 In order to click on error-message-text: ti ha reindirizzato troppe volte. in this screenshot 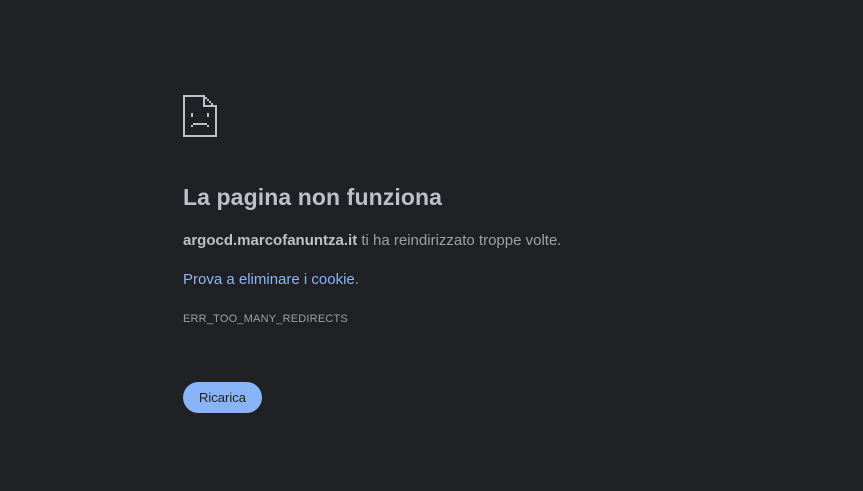, I will do `click(459, 240)`.